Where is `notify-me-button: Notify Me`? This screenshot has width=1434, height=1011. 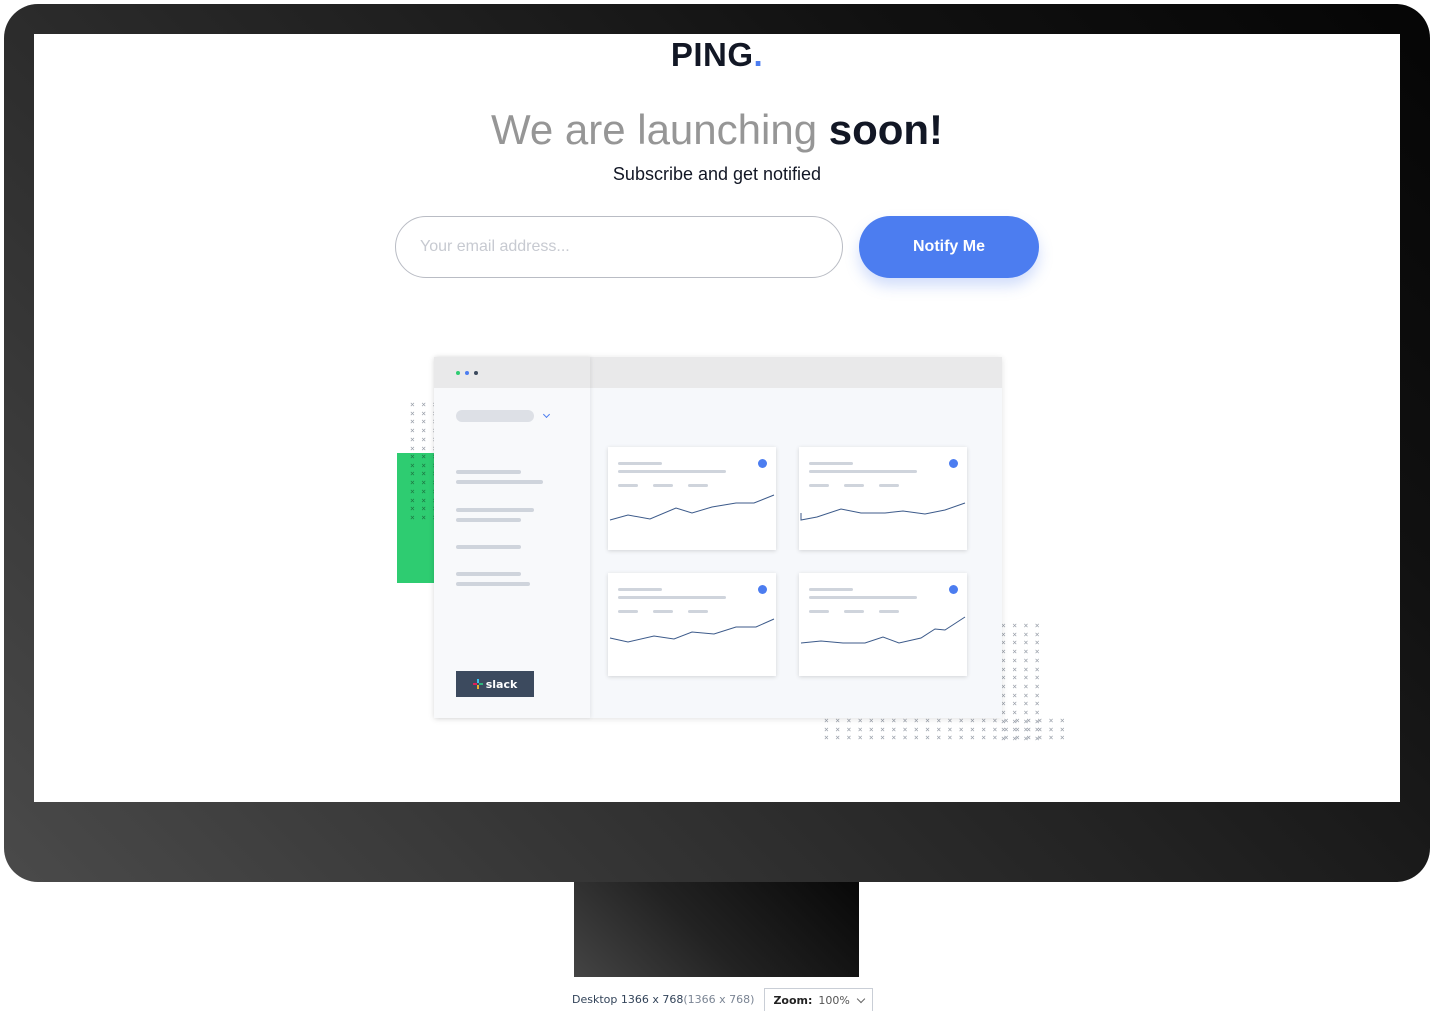 notify-me-button: Notify Me is located at coordinates (949, 247).